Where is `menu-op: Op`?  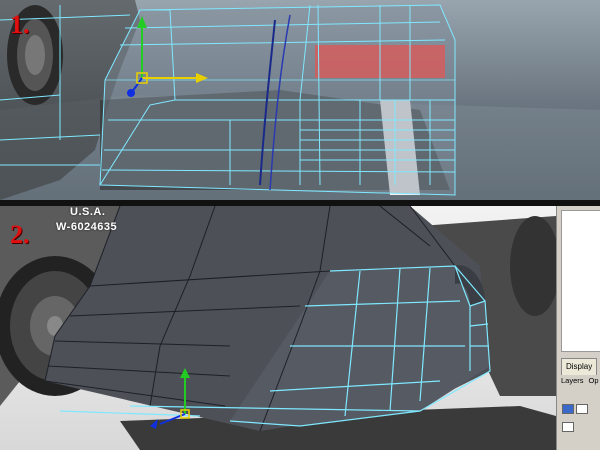
menu-op: Op is located at coordinates (594, 380).